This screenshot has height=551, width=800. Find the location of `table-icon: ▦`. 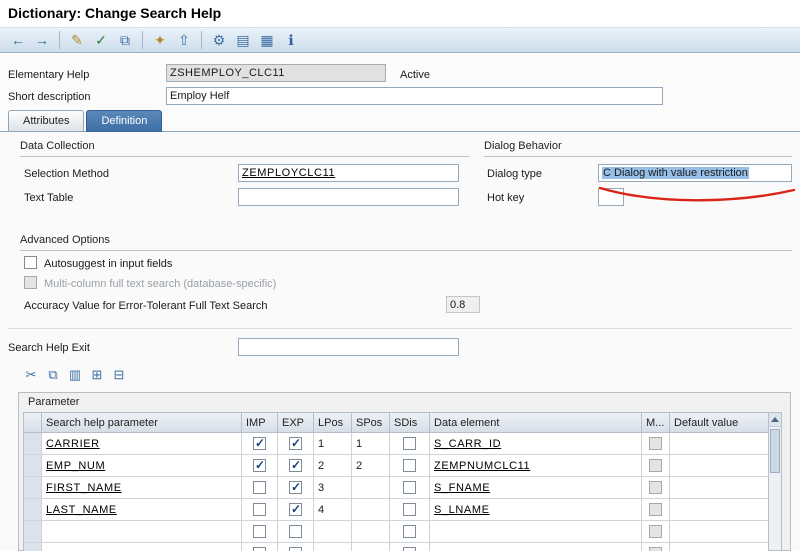

table-icon: ▦ is located at coordinates (267, 40).